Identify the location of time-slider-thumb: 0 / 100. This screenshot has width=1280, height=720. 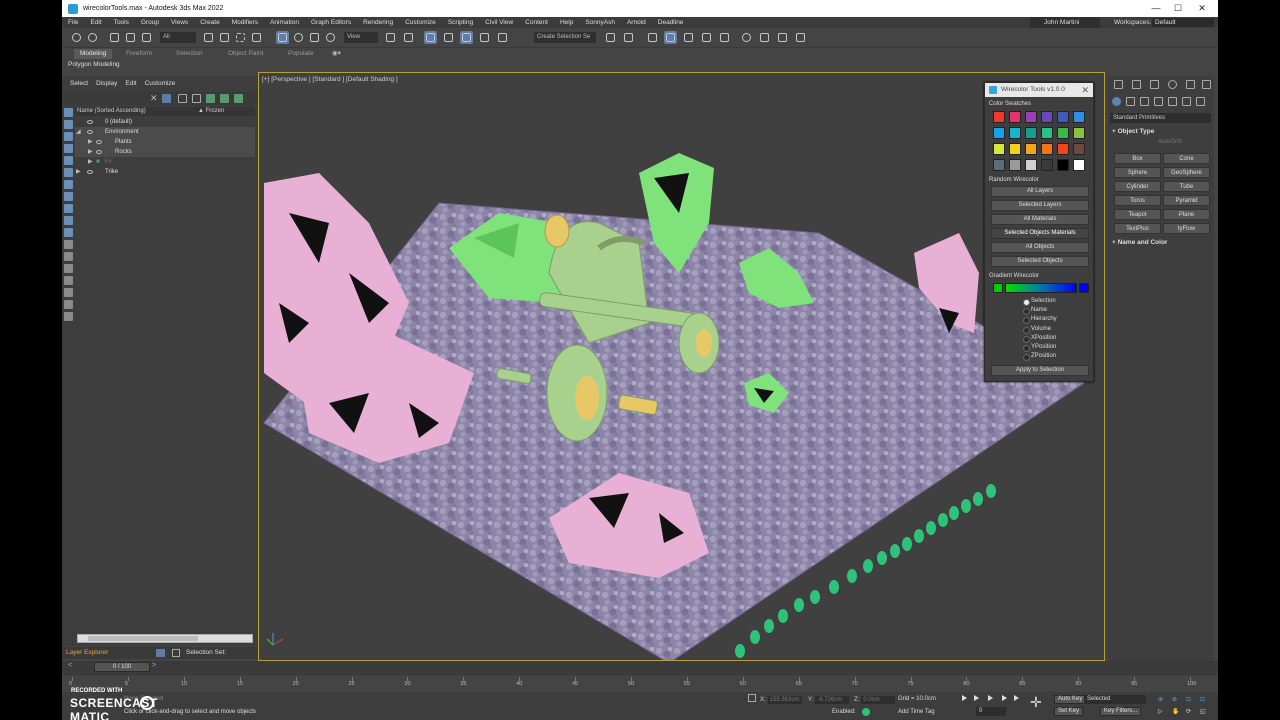
(122, 667).